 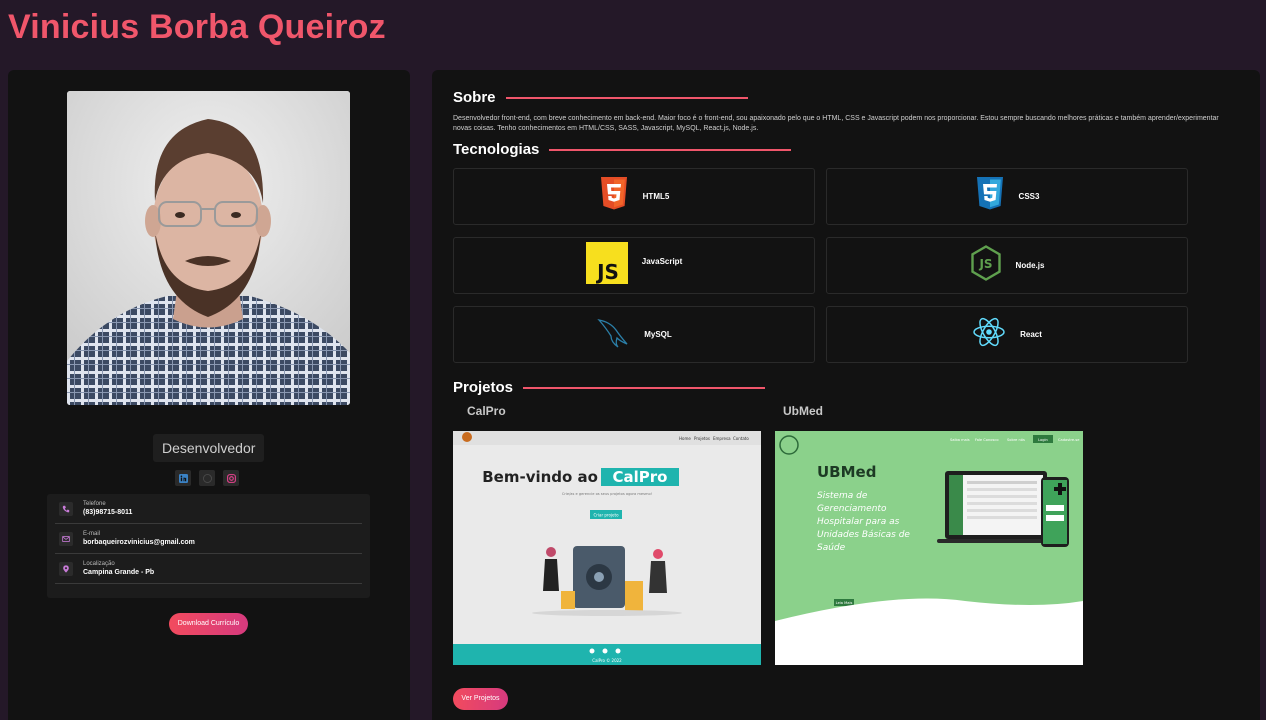 What do you see at coordinates (960, 440) in the screenshot?
I see `ubmed-nav-1: Saiba mais` at bounding box center [960, 440].